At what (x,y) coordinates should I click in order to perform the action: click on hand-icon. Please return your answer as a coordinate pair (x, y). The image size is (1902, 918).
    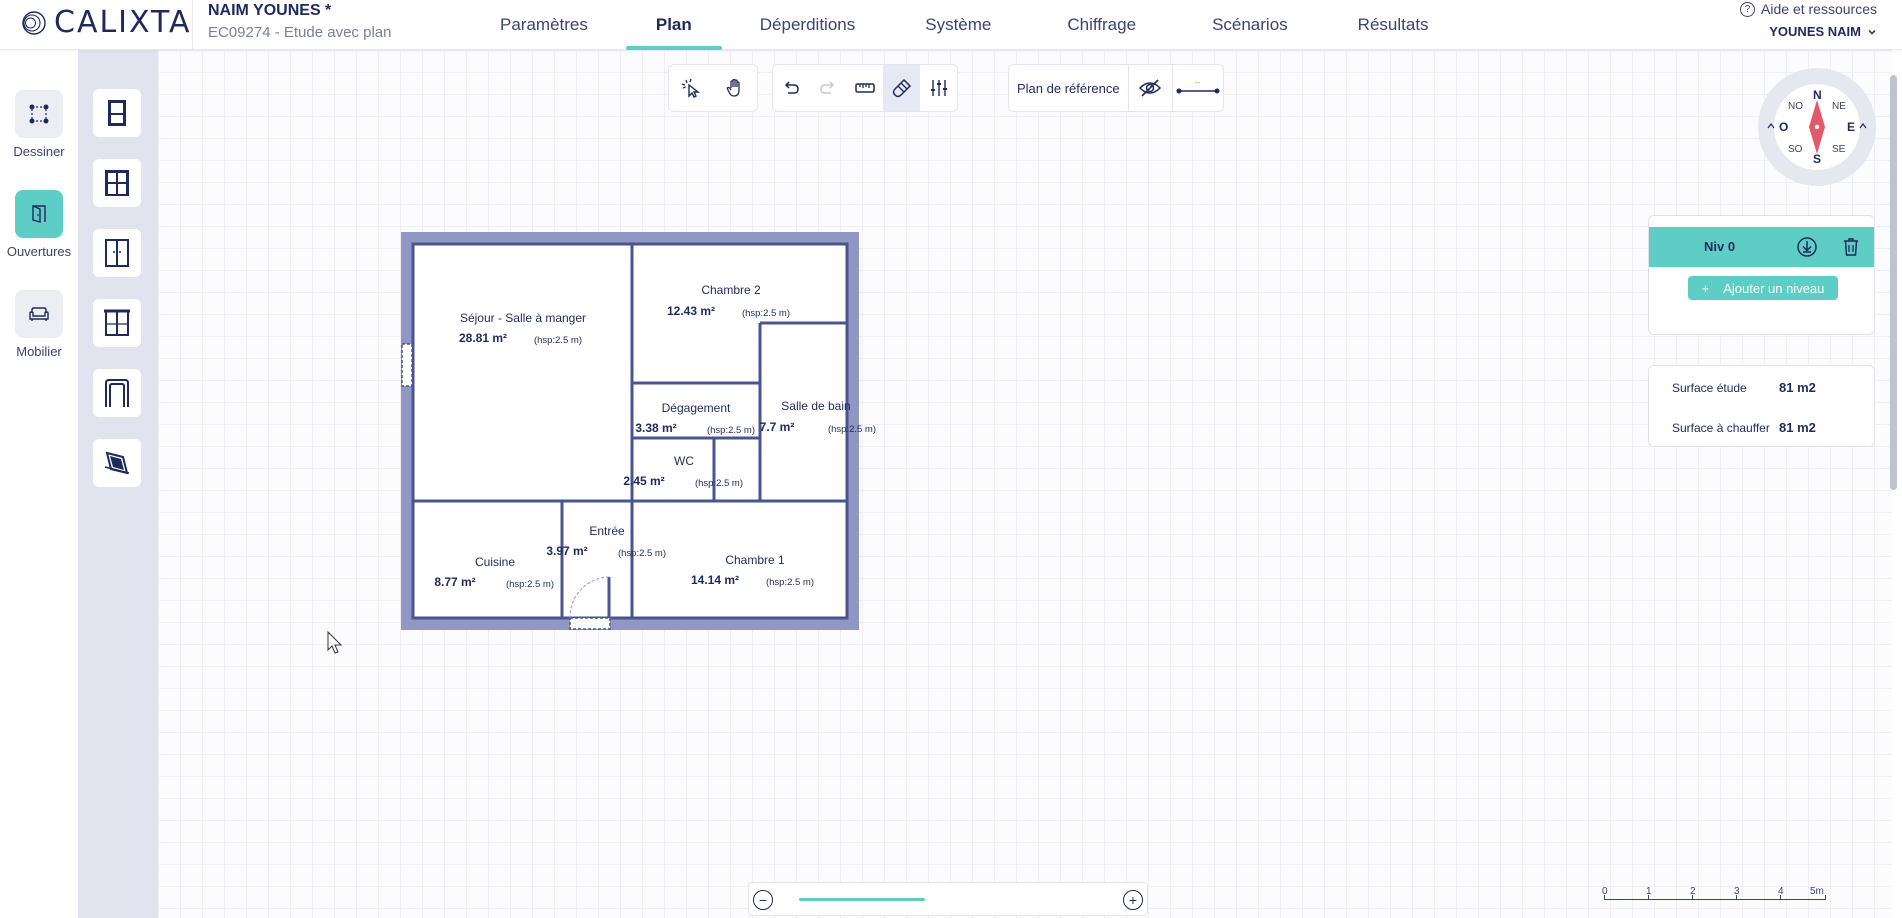
    Looking at the image, I should click on (733, 87).